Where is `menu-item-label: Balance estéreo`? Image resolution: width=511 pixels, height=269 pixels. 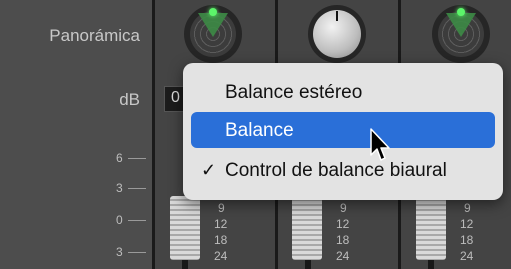
menu-item-label: Balance estéreo is located at coordinates (294, 92).